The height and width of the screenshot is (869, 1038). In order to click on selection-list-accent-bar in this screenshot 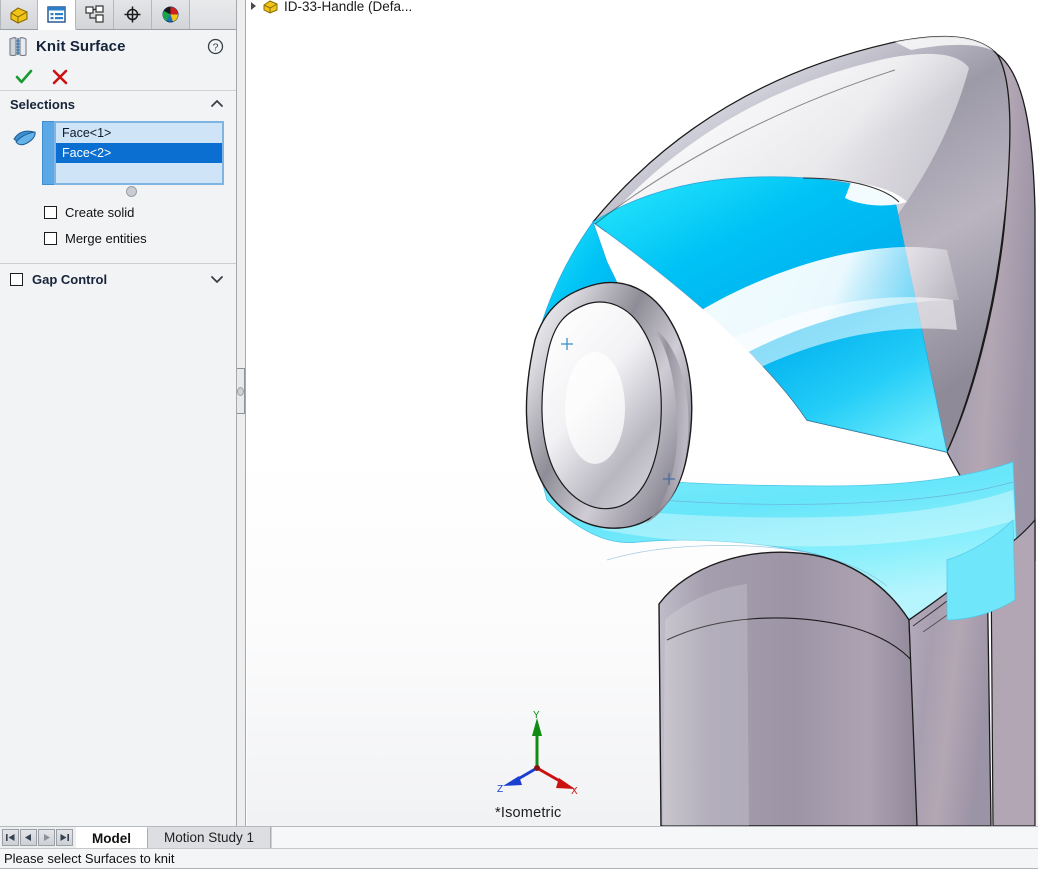, I will do `click(48, 153)`.